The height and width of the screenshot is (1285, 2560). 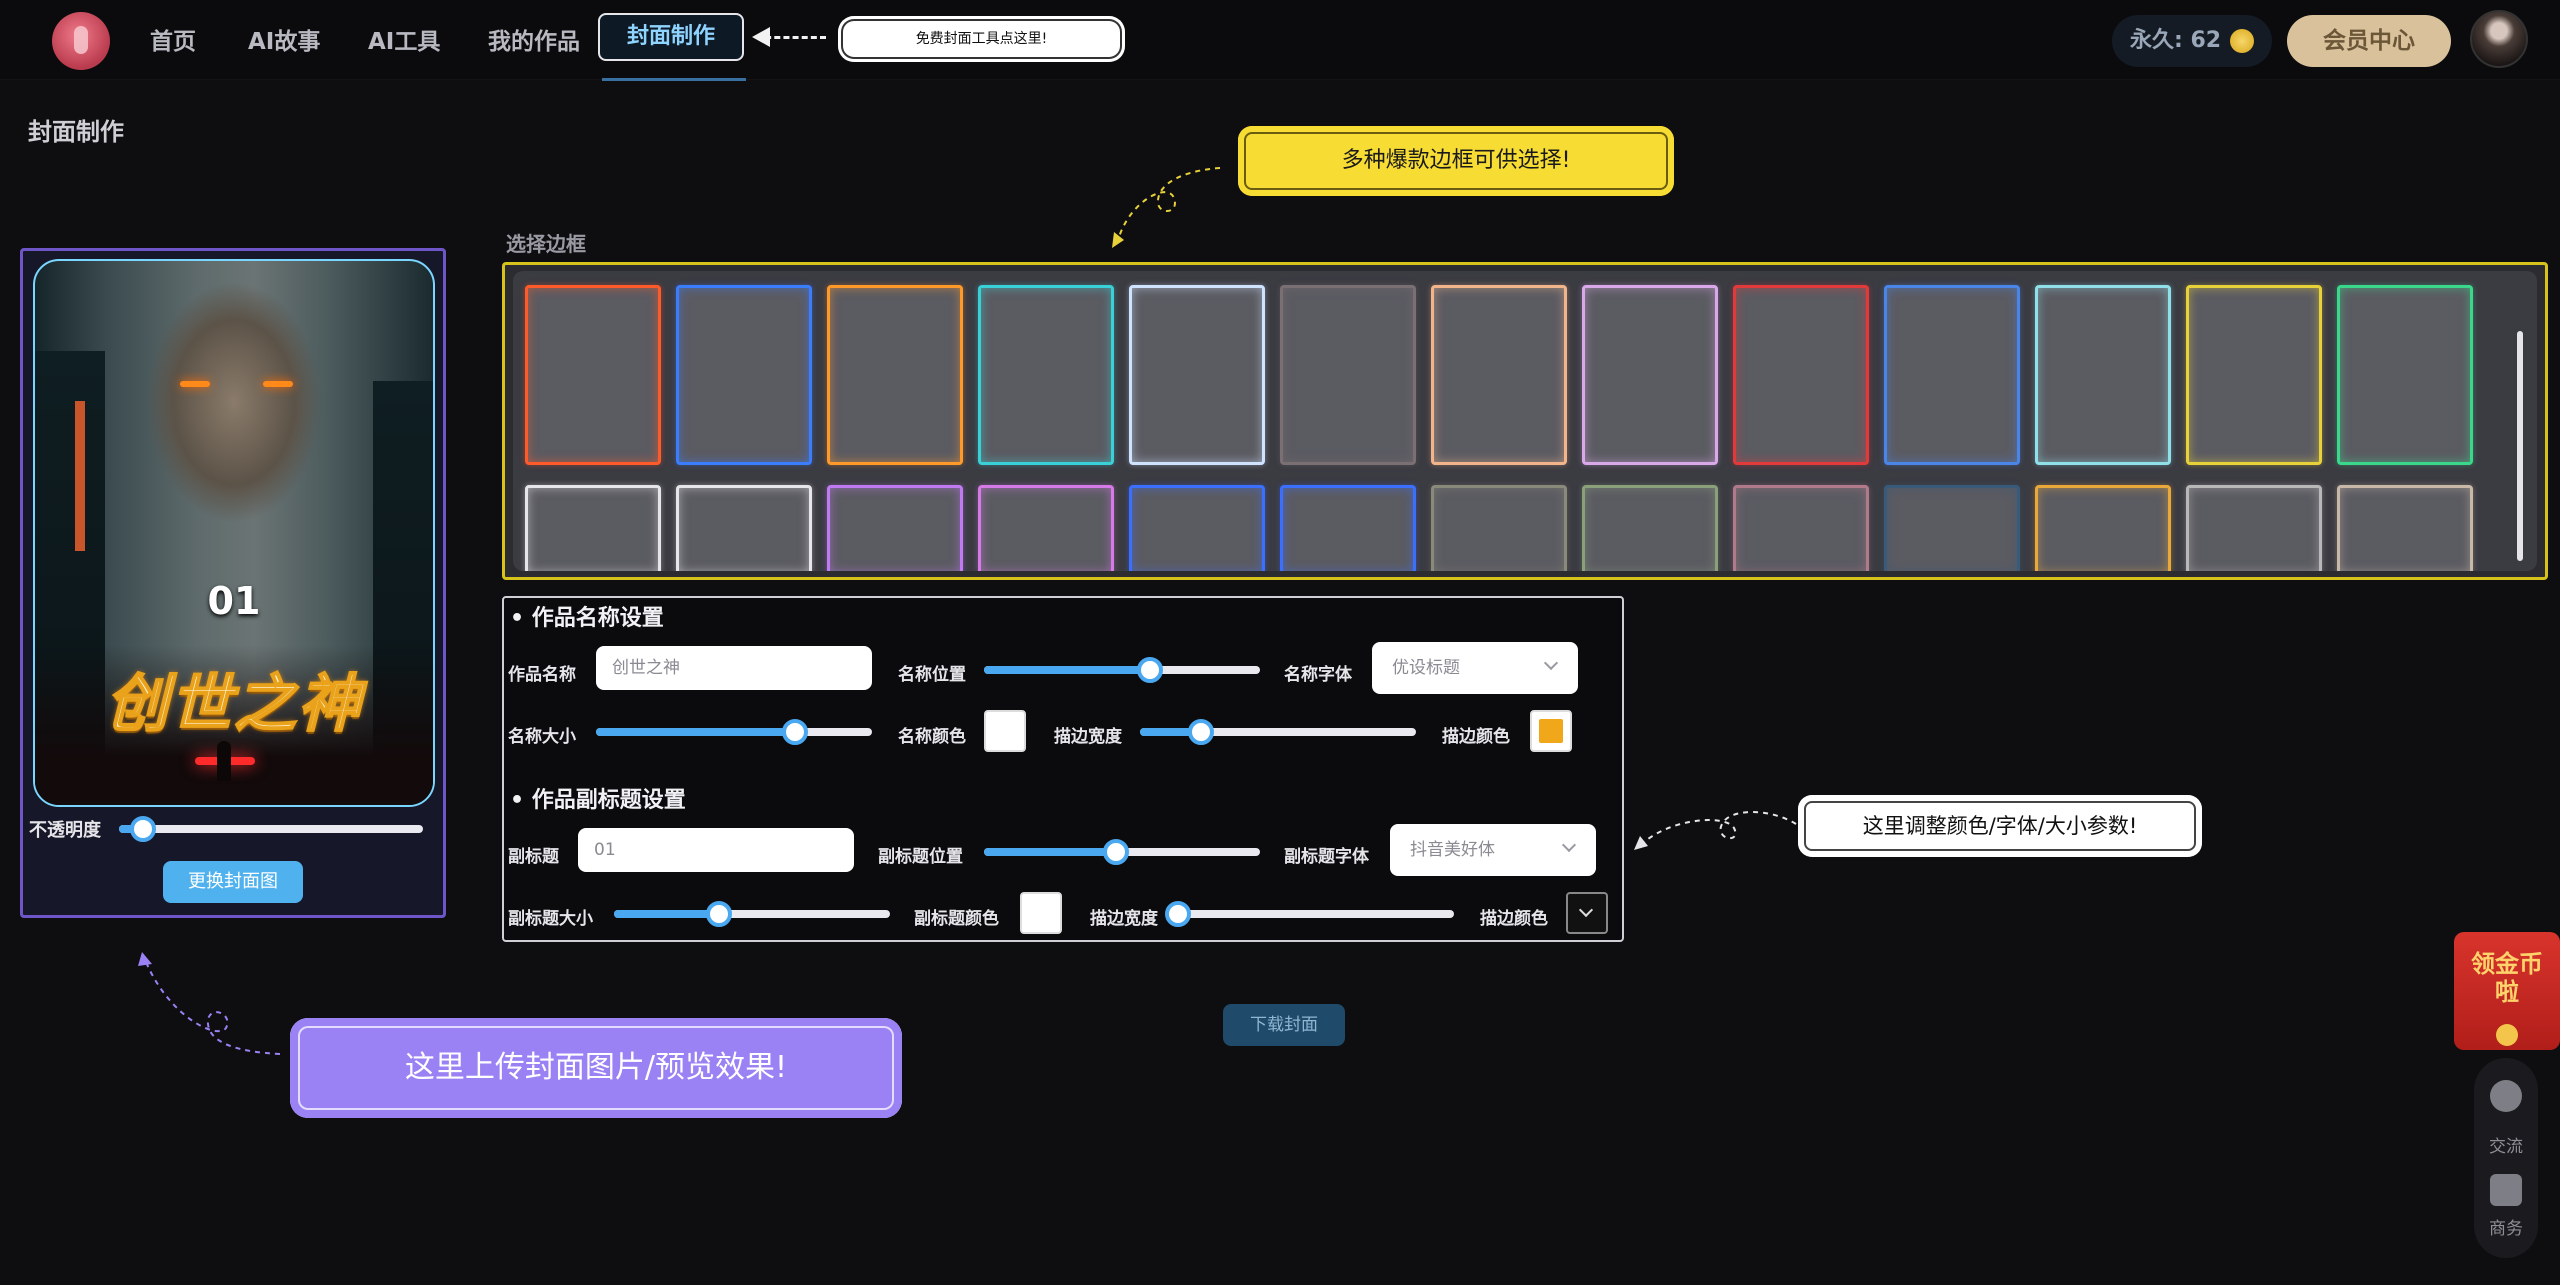 I want to click on nav-cover-maker: 封面制作, so click(x=671, y=37).